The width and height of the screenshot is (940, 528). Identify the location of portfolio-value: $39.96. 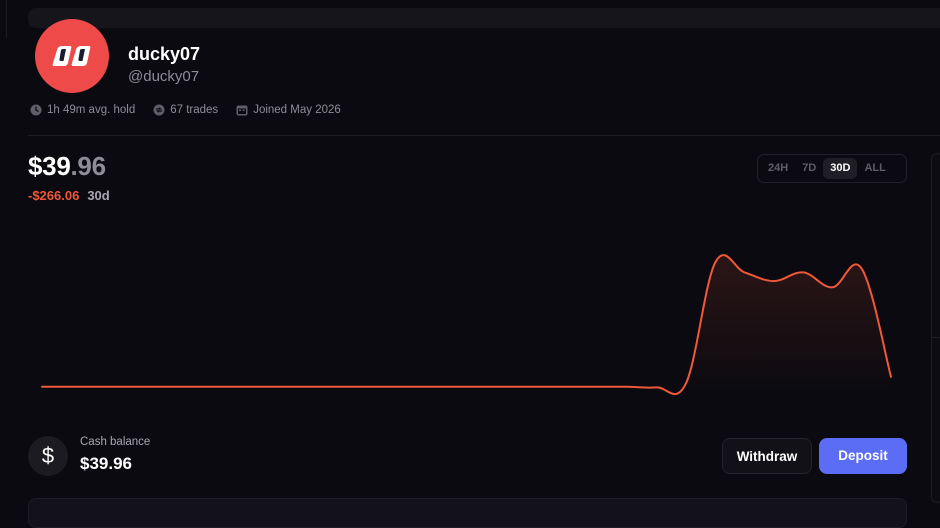
(67, 166).